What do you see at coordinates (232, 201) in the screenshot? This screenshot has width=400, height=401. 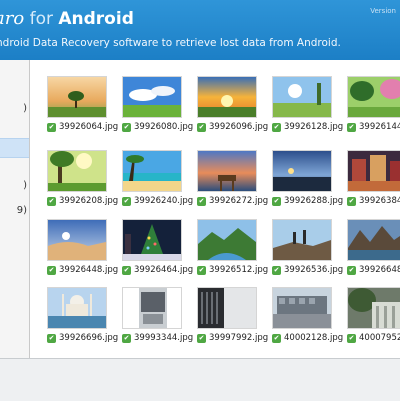 I see `photo-caption: ✔ 39926272.jpg` at bounding box center [232, 201].